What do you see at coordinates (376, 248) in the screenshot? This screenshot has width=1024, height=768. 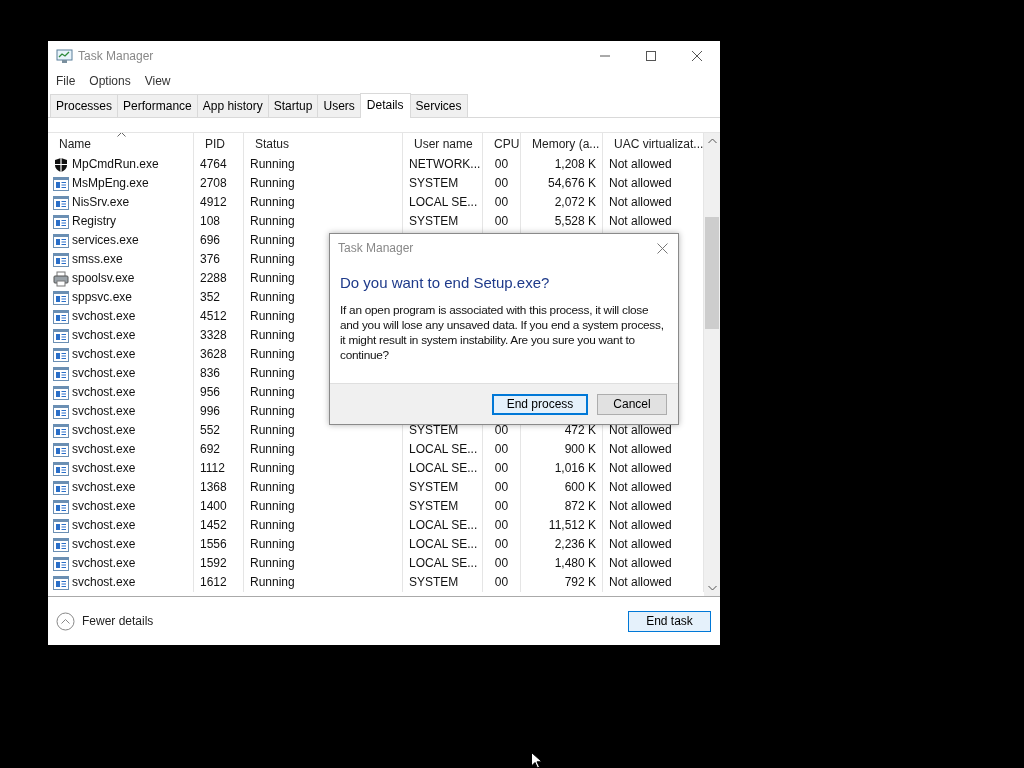 I see `dialog-title: Task Manager` at bounding box center [376, 248].